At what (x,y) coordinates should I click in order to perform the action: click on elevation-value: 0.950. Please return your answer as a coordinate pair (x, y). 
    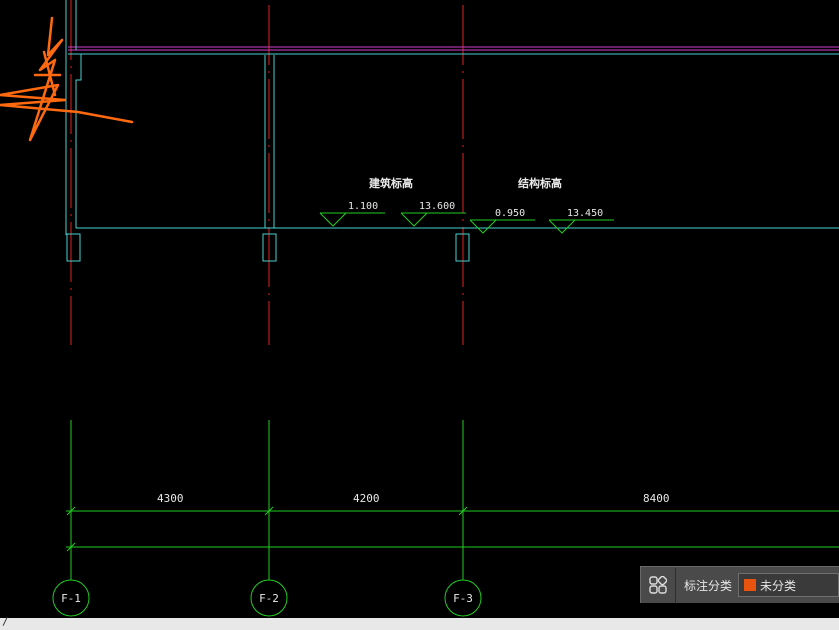
    Looking at the image, I should click on (510, 213).